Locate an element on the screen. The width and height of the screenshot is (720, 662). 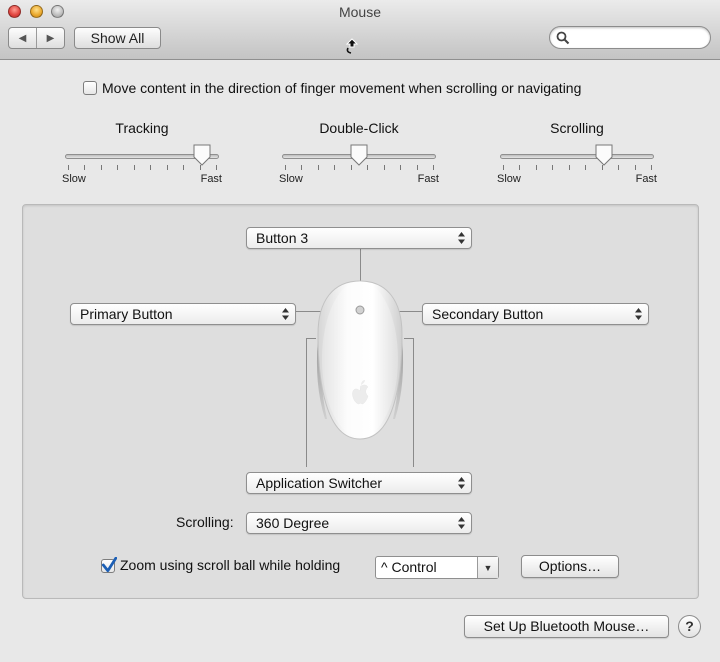
mighty-mouse-illustration is located at coordinates (360, 360).